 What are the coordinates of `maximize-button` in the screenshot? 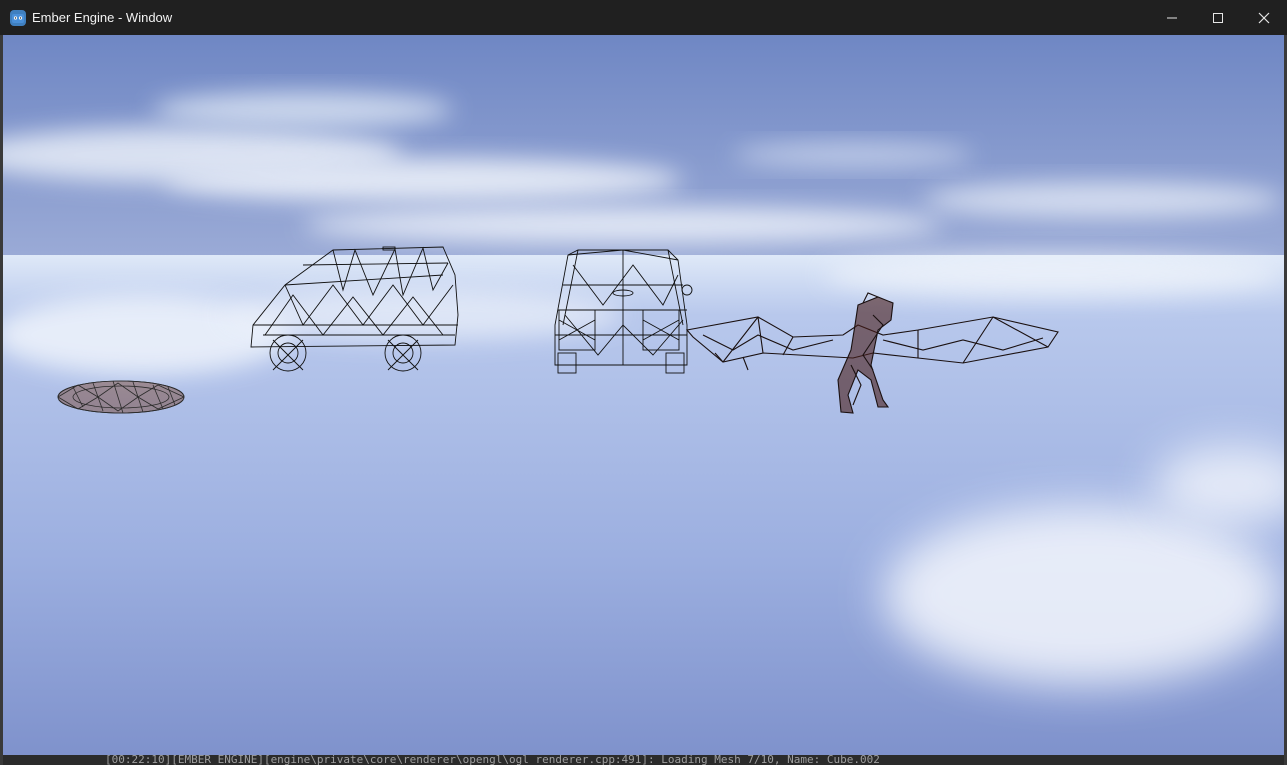 It's located at (1218, 17).